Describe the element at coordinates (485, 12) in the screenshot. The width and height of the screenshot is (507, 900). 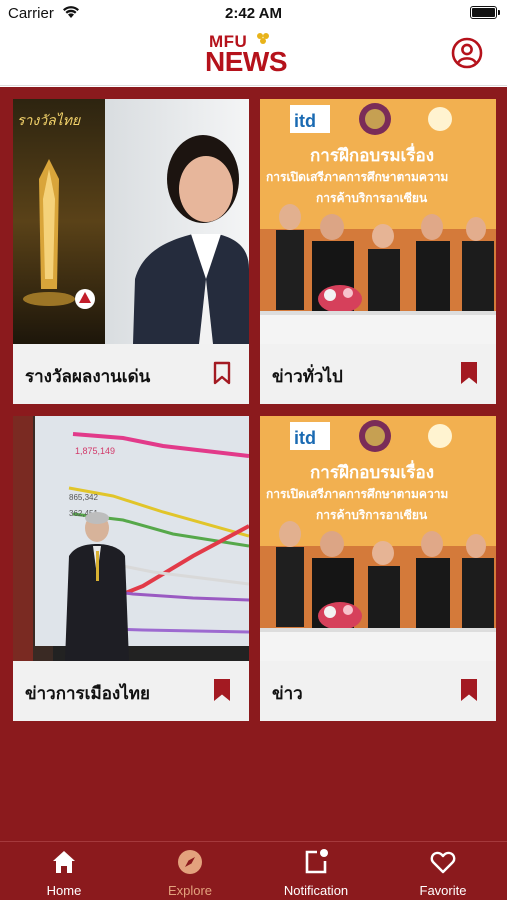
I see `battery-icon` at that location.